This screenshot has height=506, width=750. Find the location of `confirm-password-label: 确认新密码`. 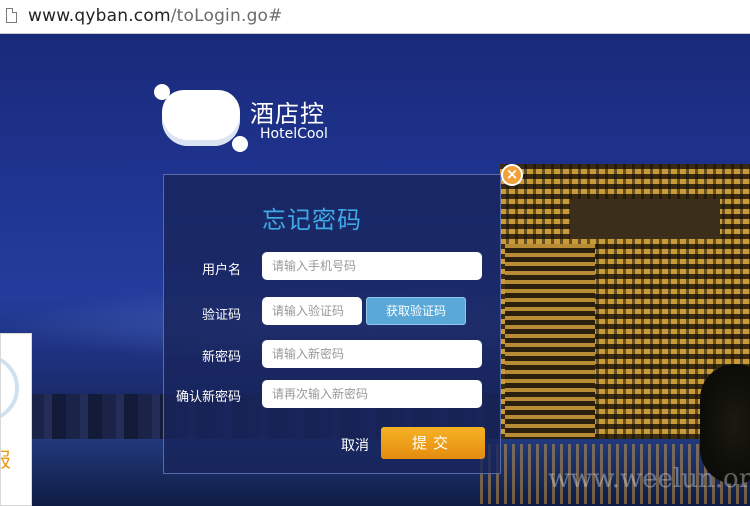

confirm-password-label: 确认新密码 is located at coordinates (208, 397).